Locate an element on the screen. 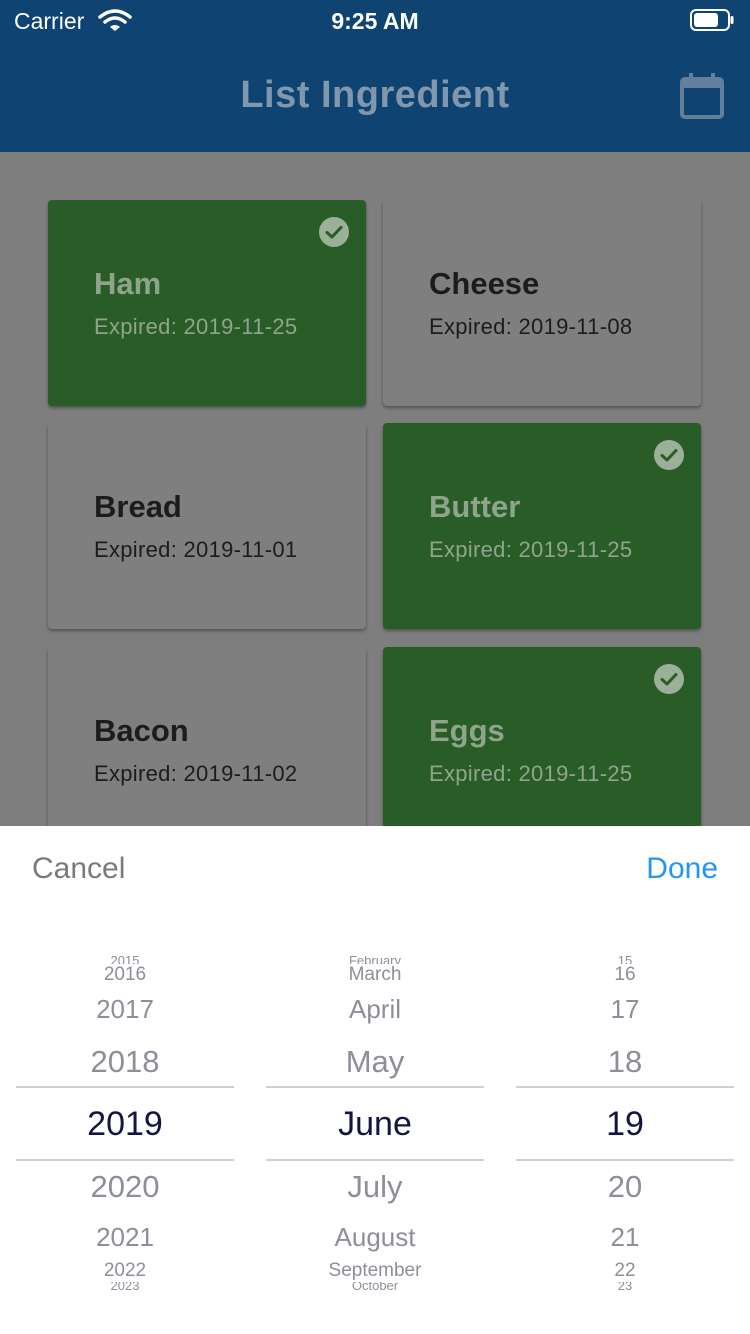 The height and width of the screenshot is (1334, 750). picker-item: September is located at coordinates (375, 1270).